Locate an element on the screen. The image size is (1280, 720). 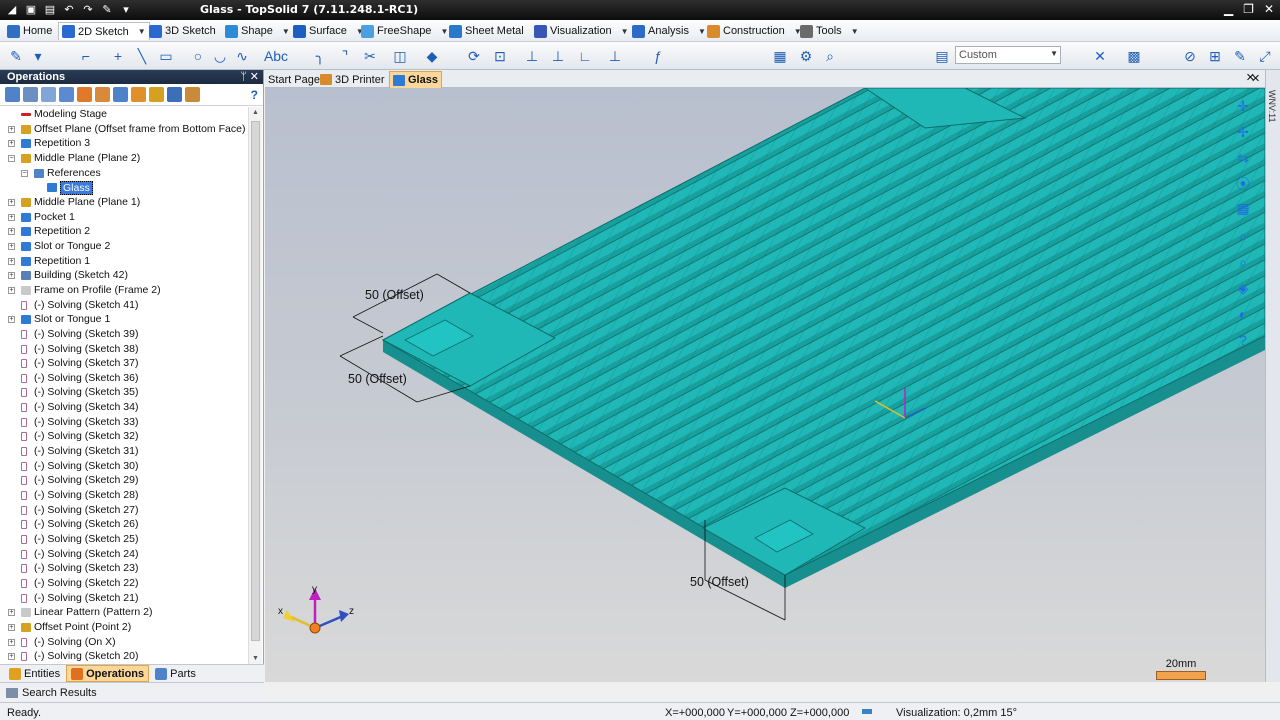
tree-item: (-) Solving (Sketch 28) is located at coordinates (124, 495).